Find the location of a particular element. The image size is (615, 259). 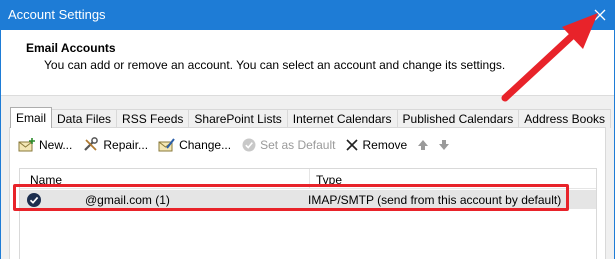

set-default-label: Set as Default is located at coordinates (298, 145).